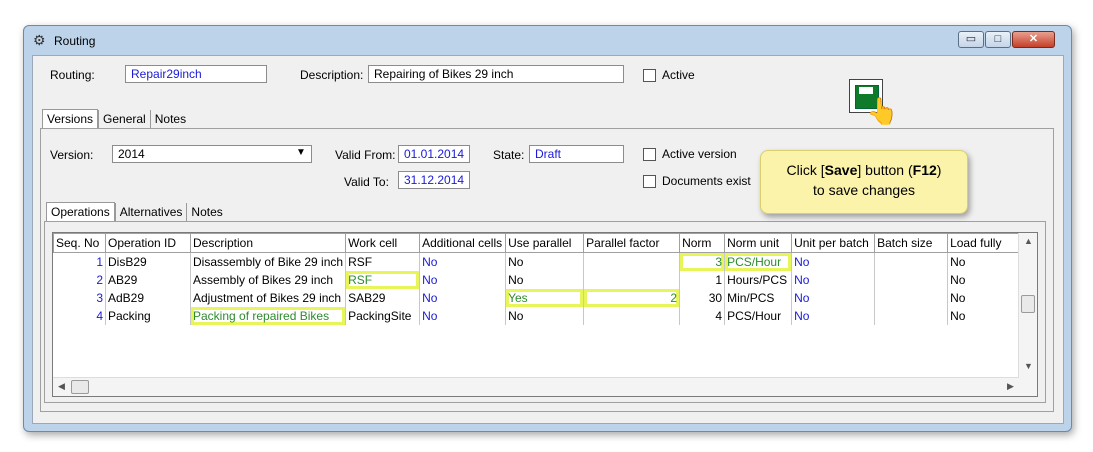 This screenshot has width=1093, height=452. What do you see at coordinates (463, 243) in the screenshot?
I see `col-header-additional-cells: Additional cells` at bounding box center [463, 243].